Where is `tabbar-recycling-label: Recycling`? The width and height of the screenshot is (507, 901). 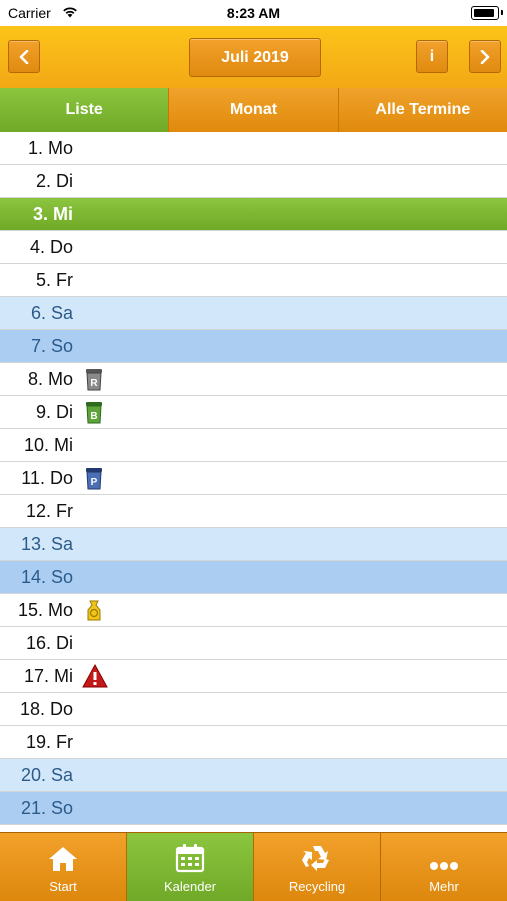
tabbar-recycling-label: Recycling is located at coordinates (317, 886).